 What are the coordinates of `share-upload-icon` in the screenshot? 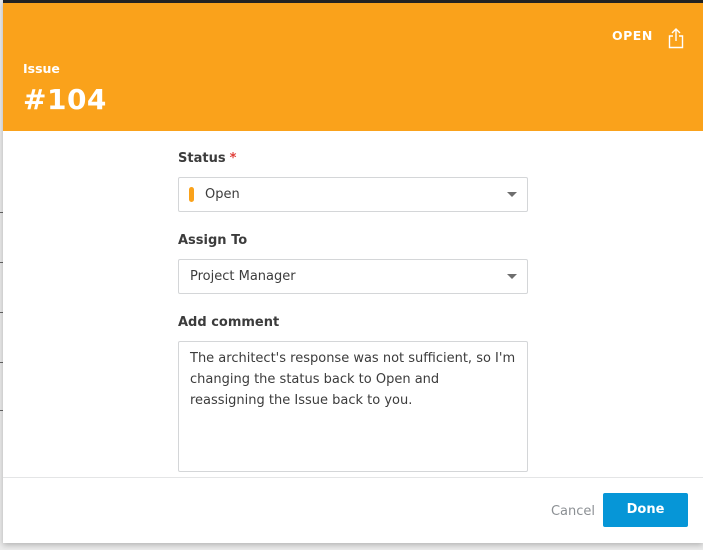 It's located at (676, 38).